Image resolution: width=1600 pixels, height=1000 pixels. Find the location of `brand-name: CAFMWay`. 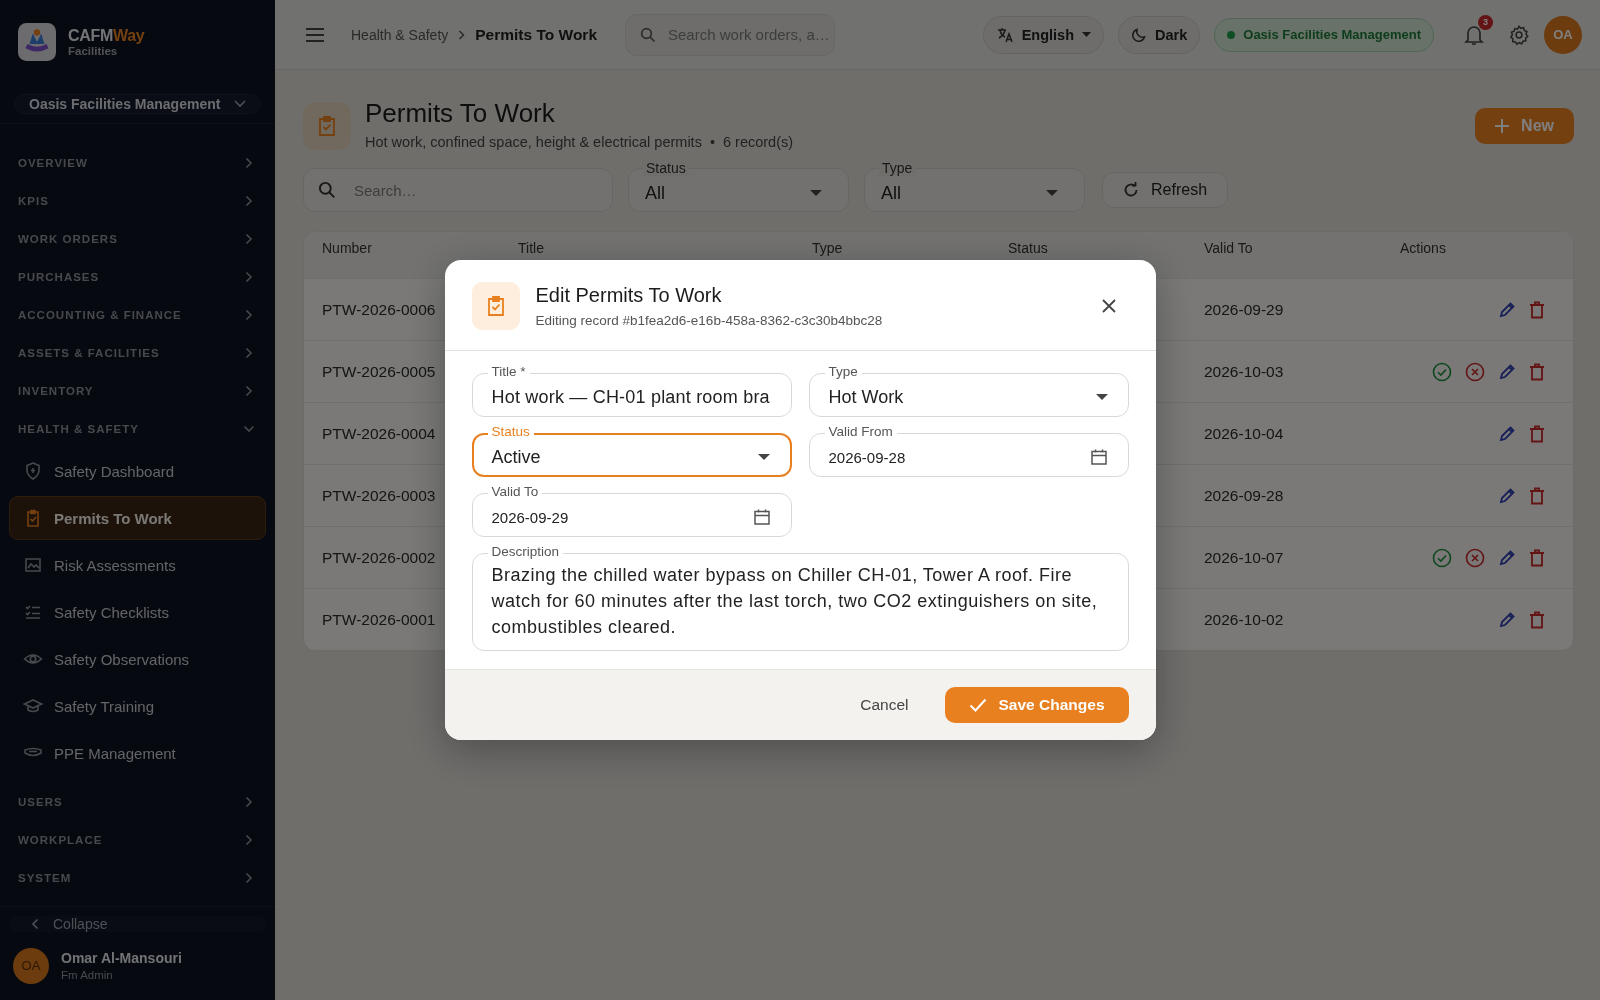

brand-name: CAFMWay is located at coordinates (106, 36).